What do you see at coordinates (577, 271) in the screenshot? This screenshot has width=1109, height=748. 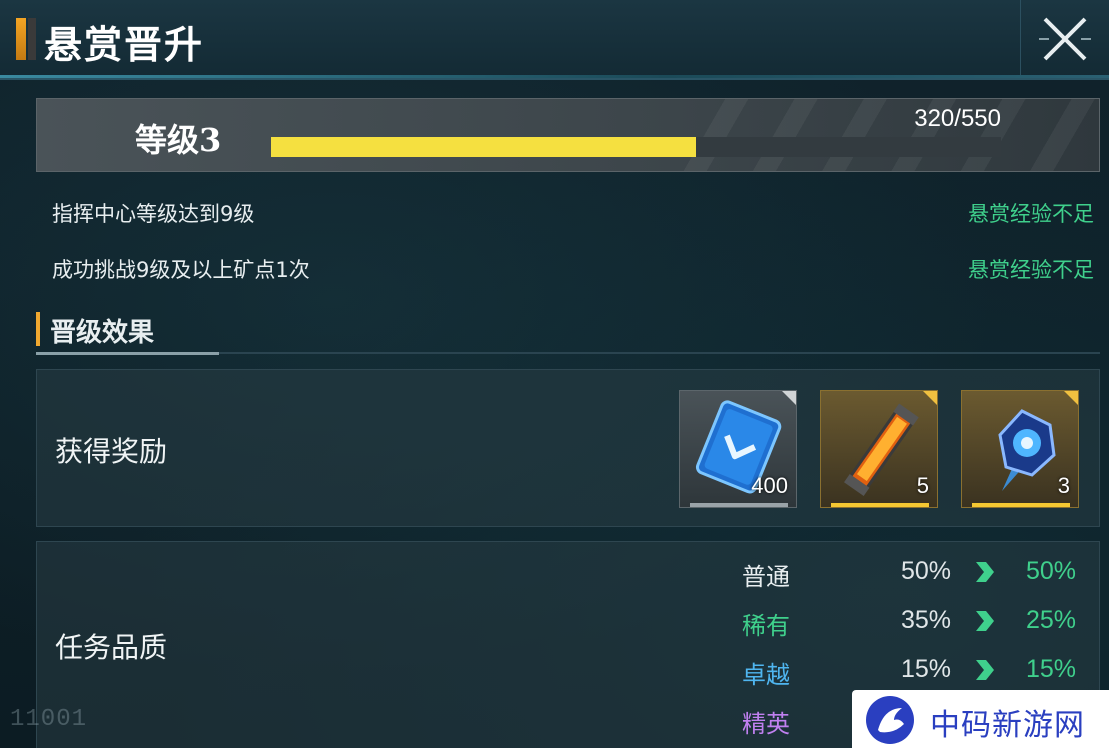 I see `requirement-row: 成功挑战9级及以上矿点1次 悬赏经验不足` at bounding box center [577, 271].